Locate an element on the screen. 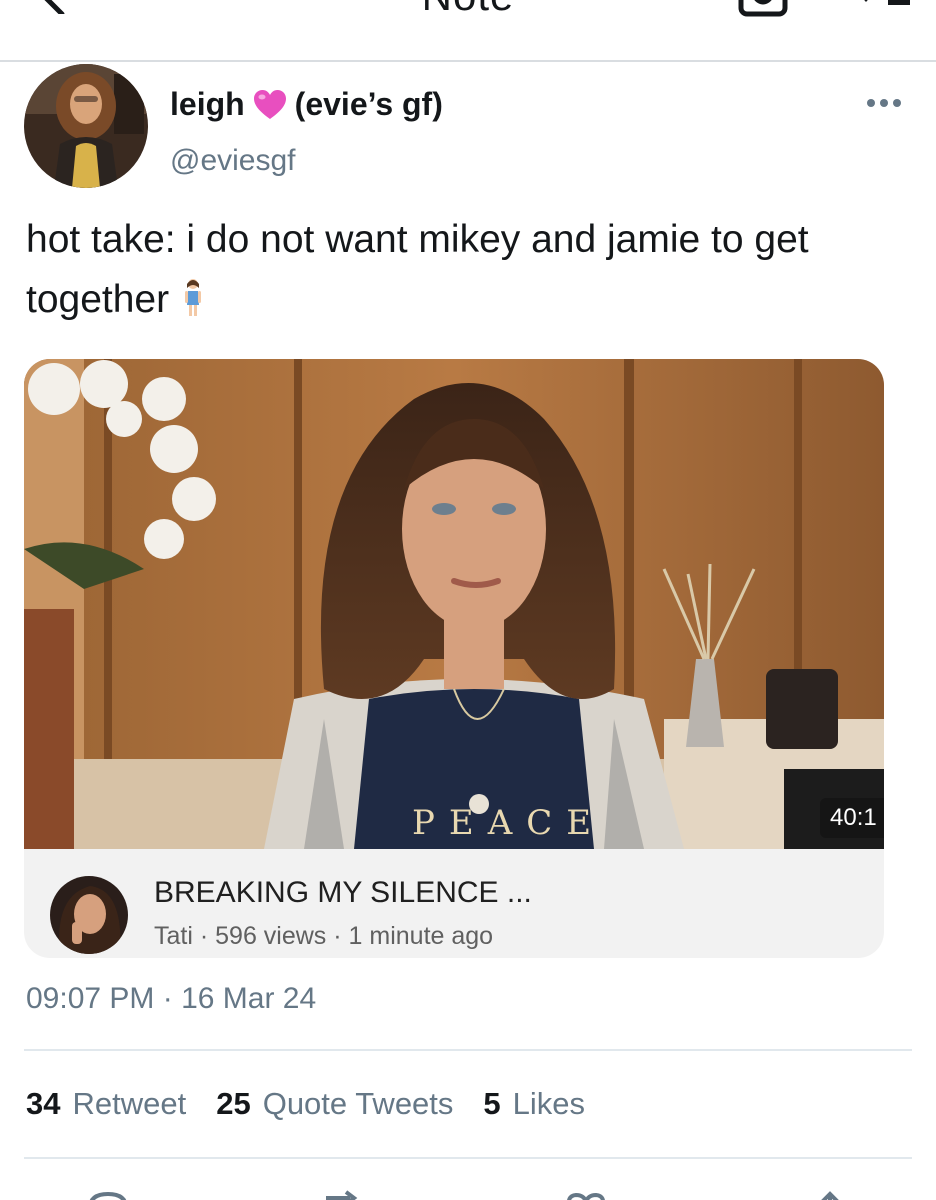 Image resolution: width=936 pixels, height=1200 pixels. channel-avatar is located at coordinates (89, 915).